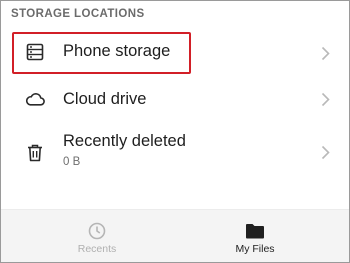  Describe the element at coordinates (255, 249) in the screenshot. I see `nav-my-files-label: My Files` at that location.